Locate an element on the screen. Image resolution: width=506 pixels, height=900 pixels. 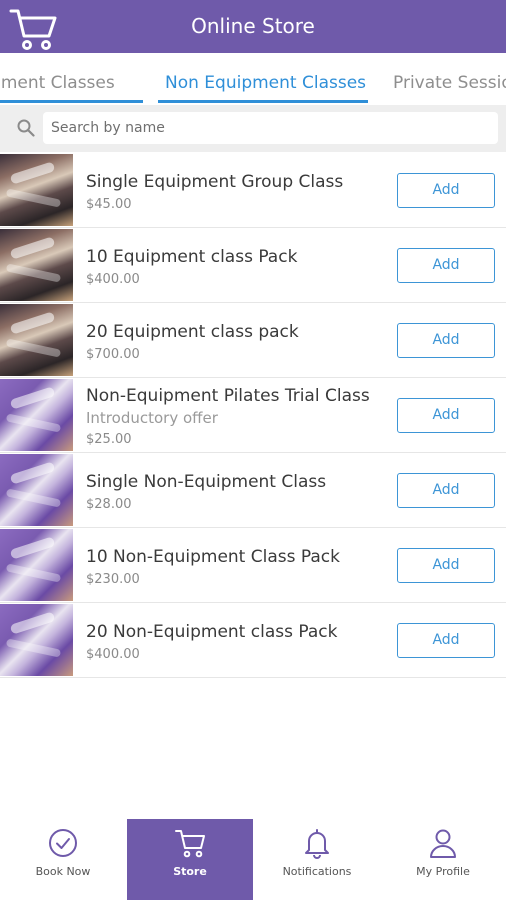
nav-book-now: Book Now is located at coordinates (63, 859).